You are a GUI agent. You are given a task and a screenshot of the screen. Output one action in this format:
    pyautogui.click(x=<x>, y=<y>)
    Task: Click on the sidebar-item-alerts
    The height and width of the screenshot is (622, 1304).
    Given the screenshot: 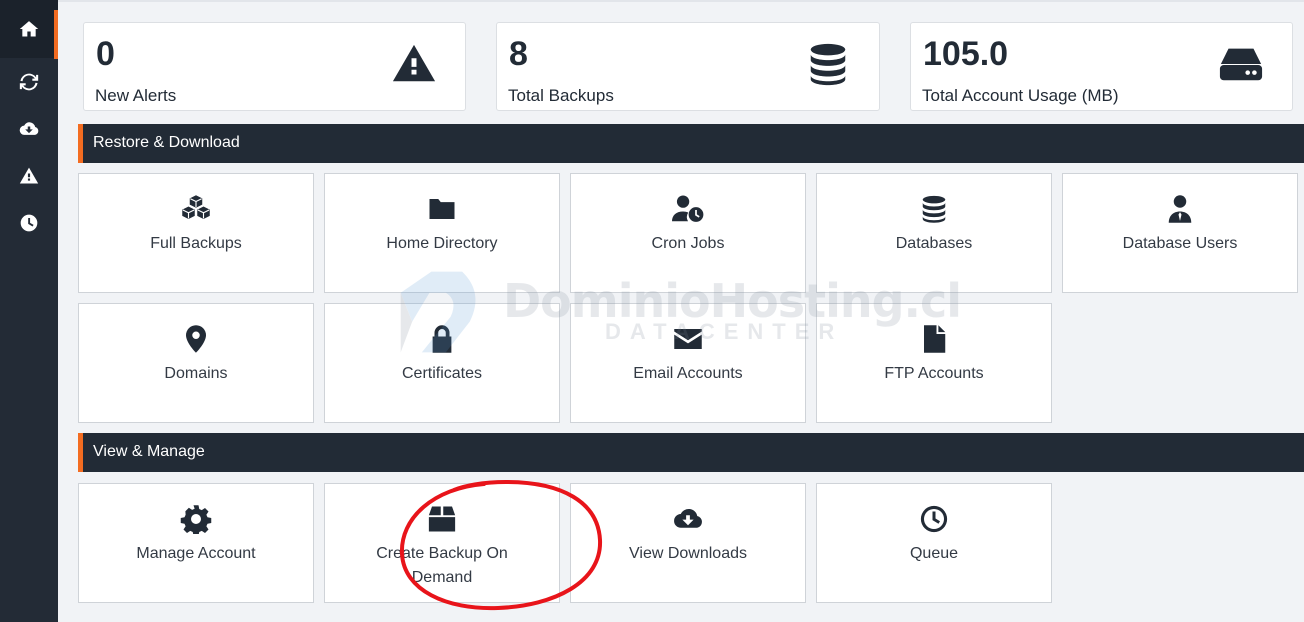 What is the action you would take?
    pyautogui.click(x=29, y=175)
    